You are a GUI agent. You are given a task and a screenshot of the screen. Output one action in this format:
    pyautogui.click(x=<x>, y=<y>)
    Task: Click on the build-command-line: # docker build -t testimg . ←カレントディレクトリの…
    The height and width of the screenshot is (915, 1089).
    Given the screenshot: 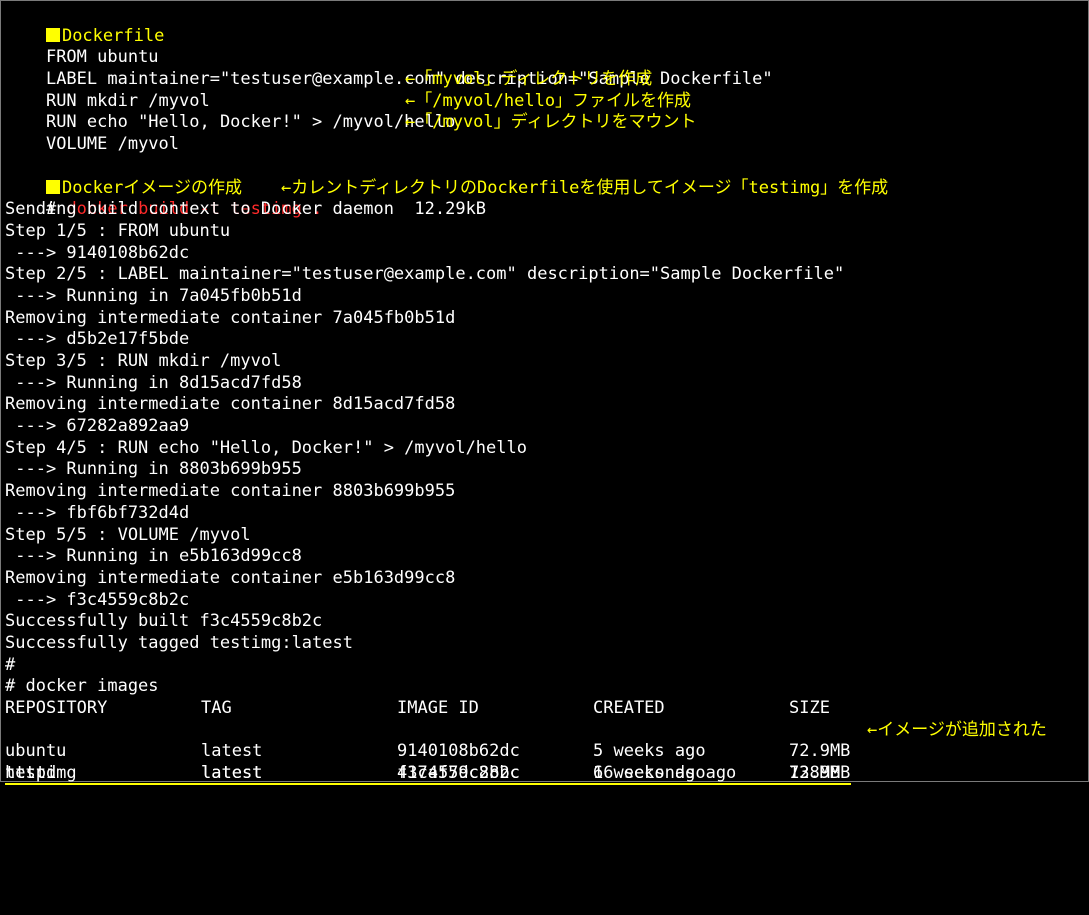 What is the action you would take?
    pyautogui.click(x=546, y=198)
    